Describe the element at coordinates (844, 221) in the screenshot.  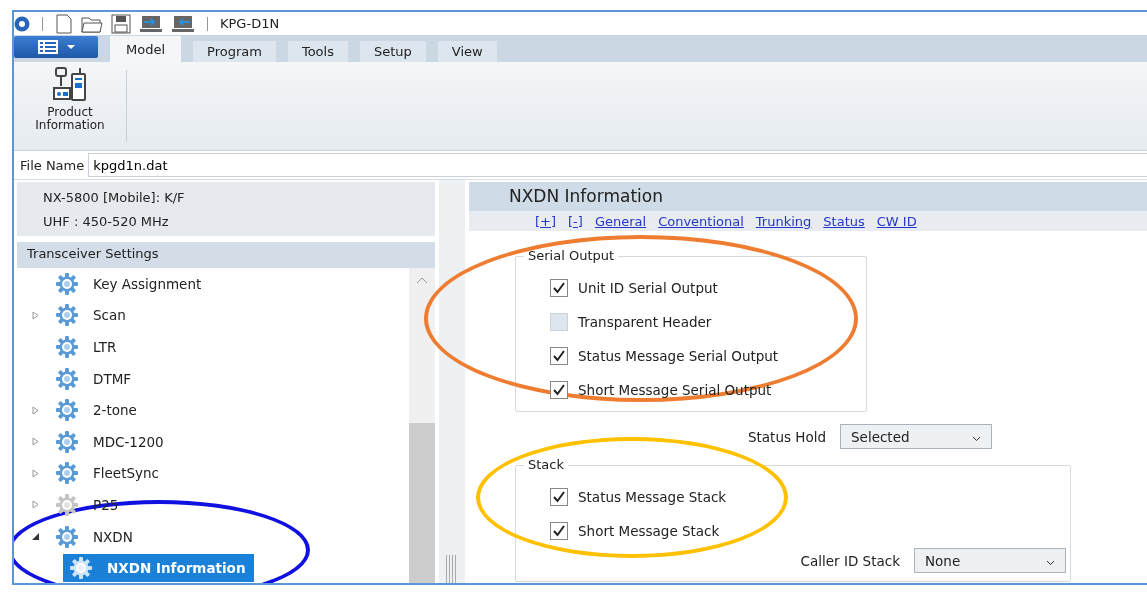
I see `link: Status` at that location.